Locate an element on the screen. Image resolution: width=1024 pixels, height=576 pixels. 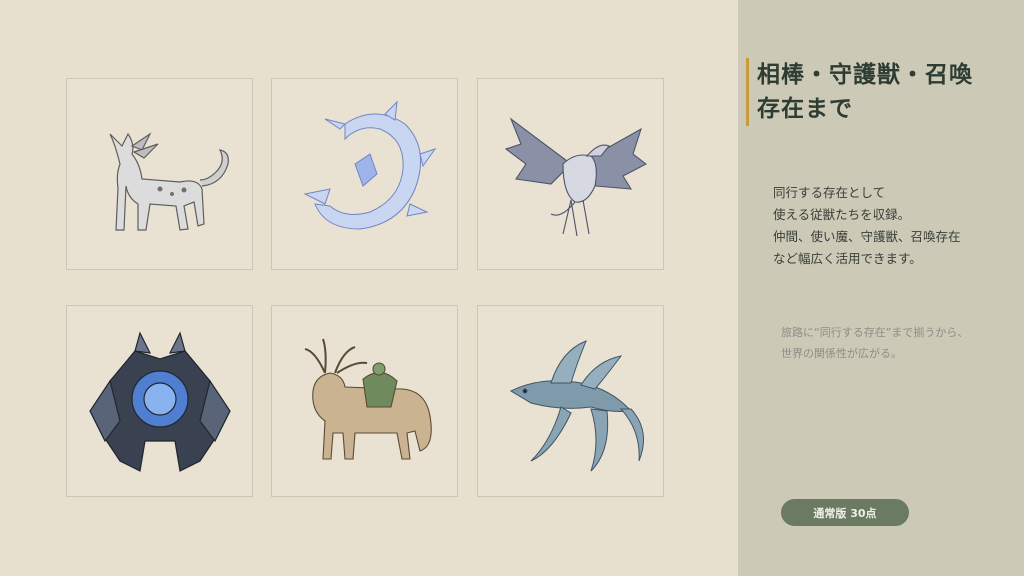
page-title-line-1: 相棒・守護獣・召喚 is located at coordinates (865, 74).